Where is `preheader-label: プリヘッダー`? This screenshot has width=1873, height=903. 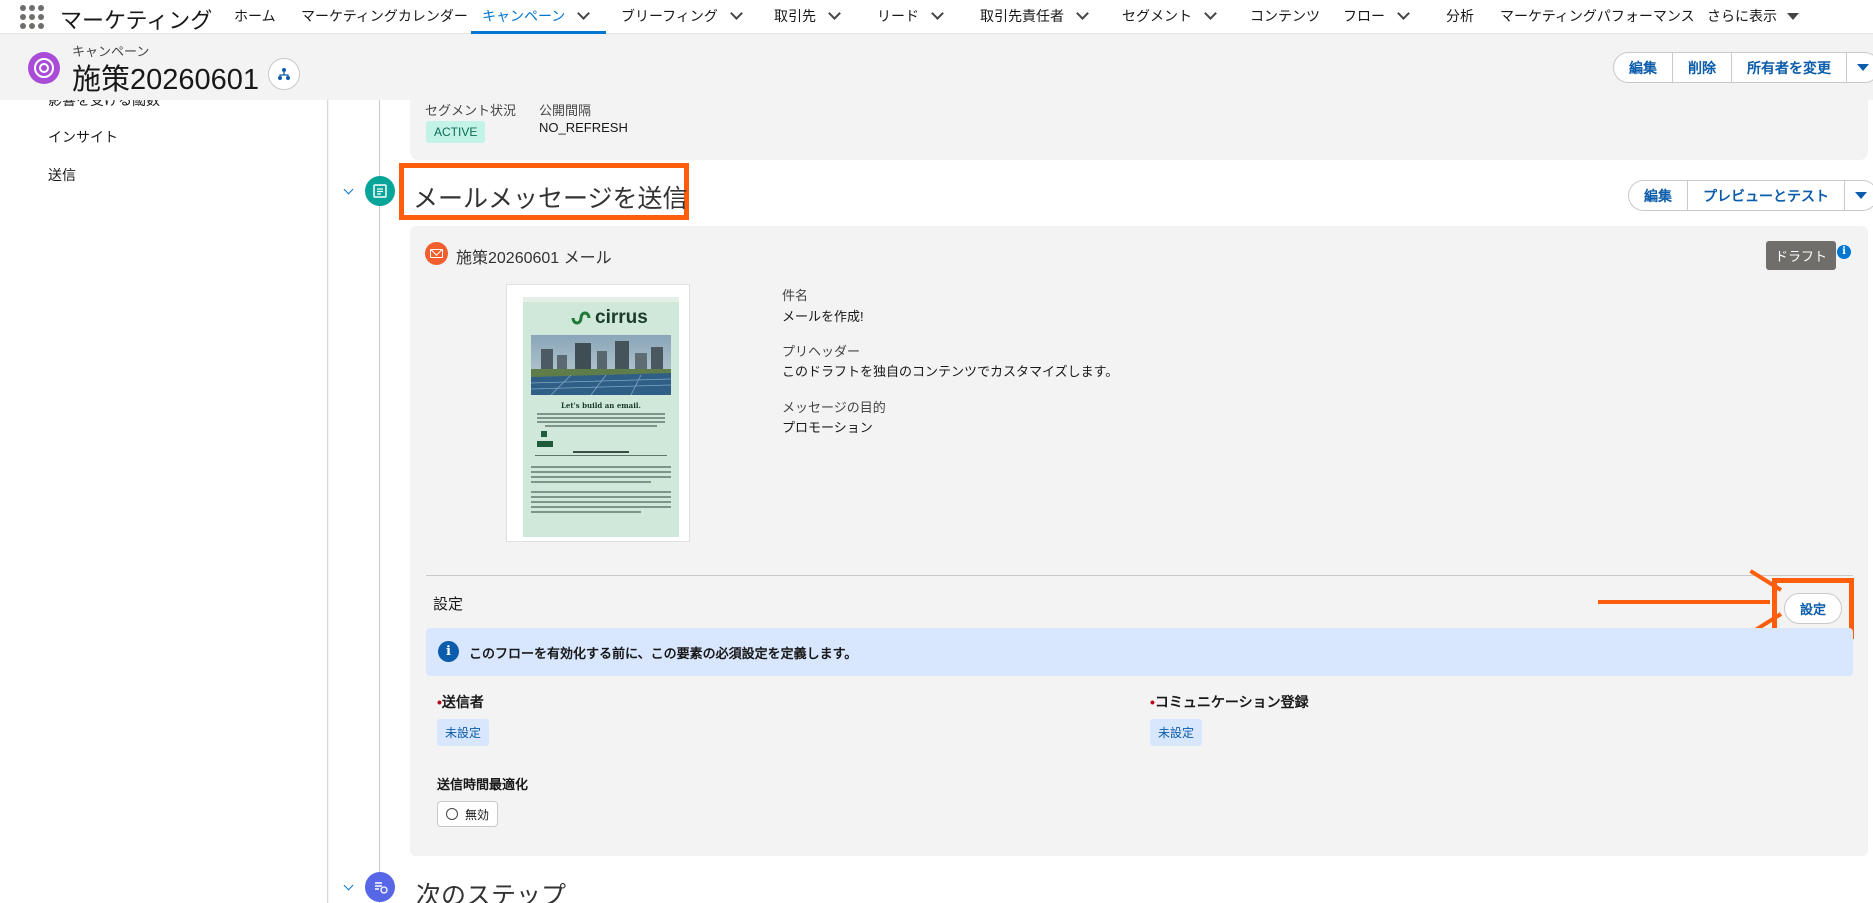
preheader-label: プリヘッダー is located at coordinates (821, 351).